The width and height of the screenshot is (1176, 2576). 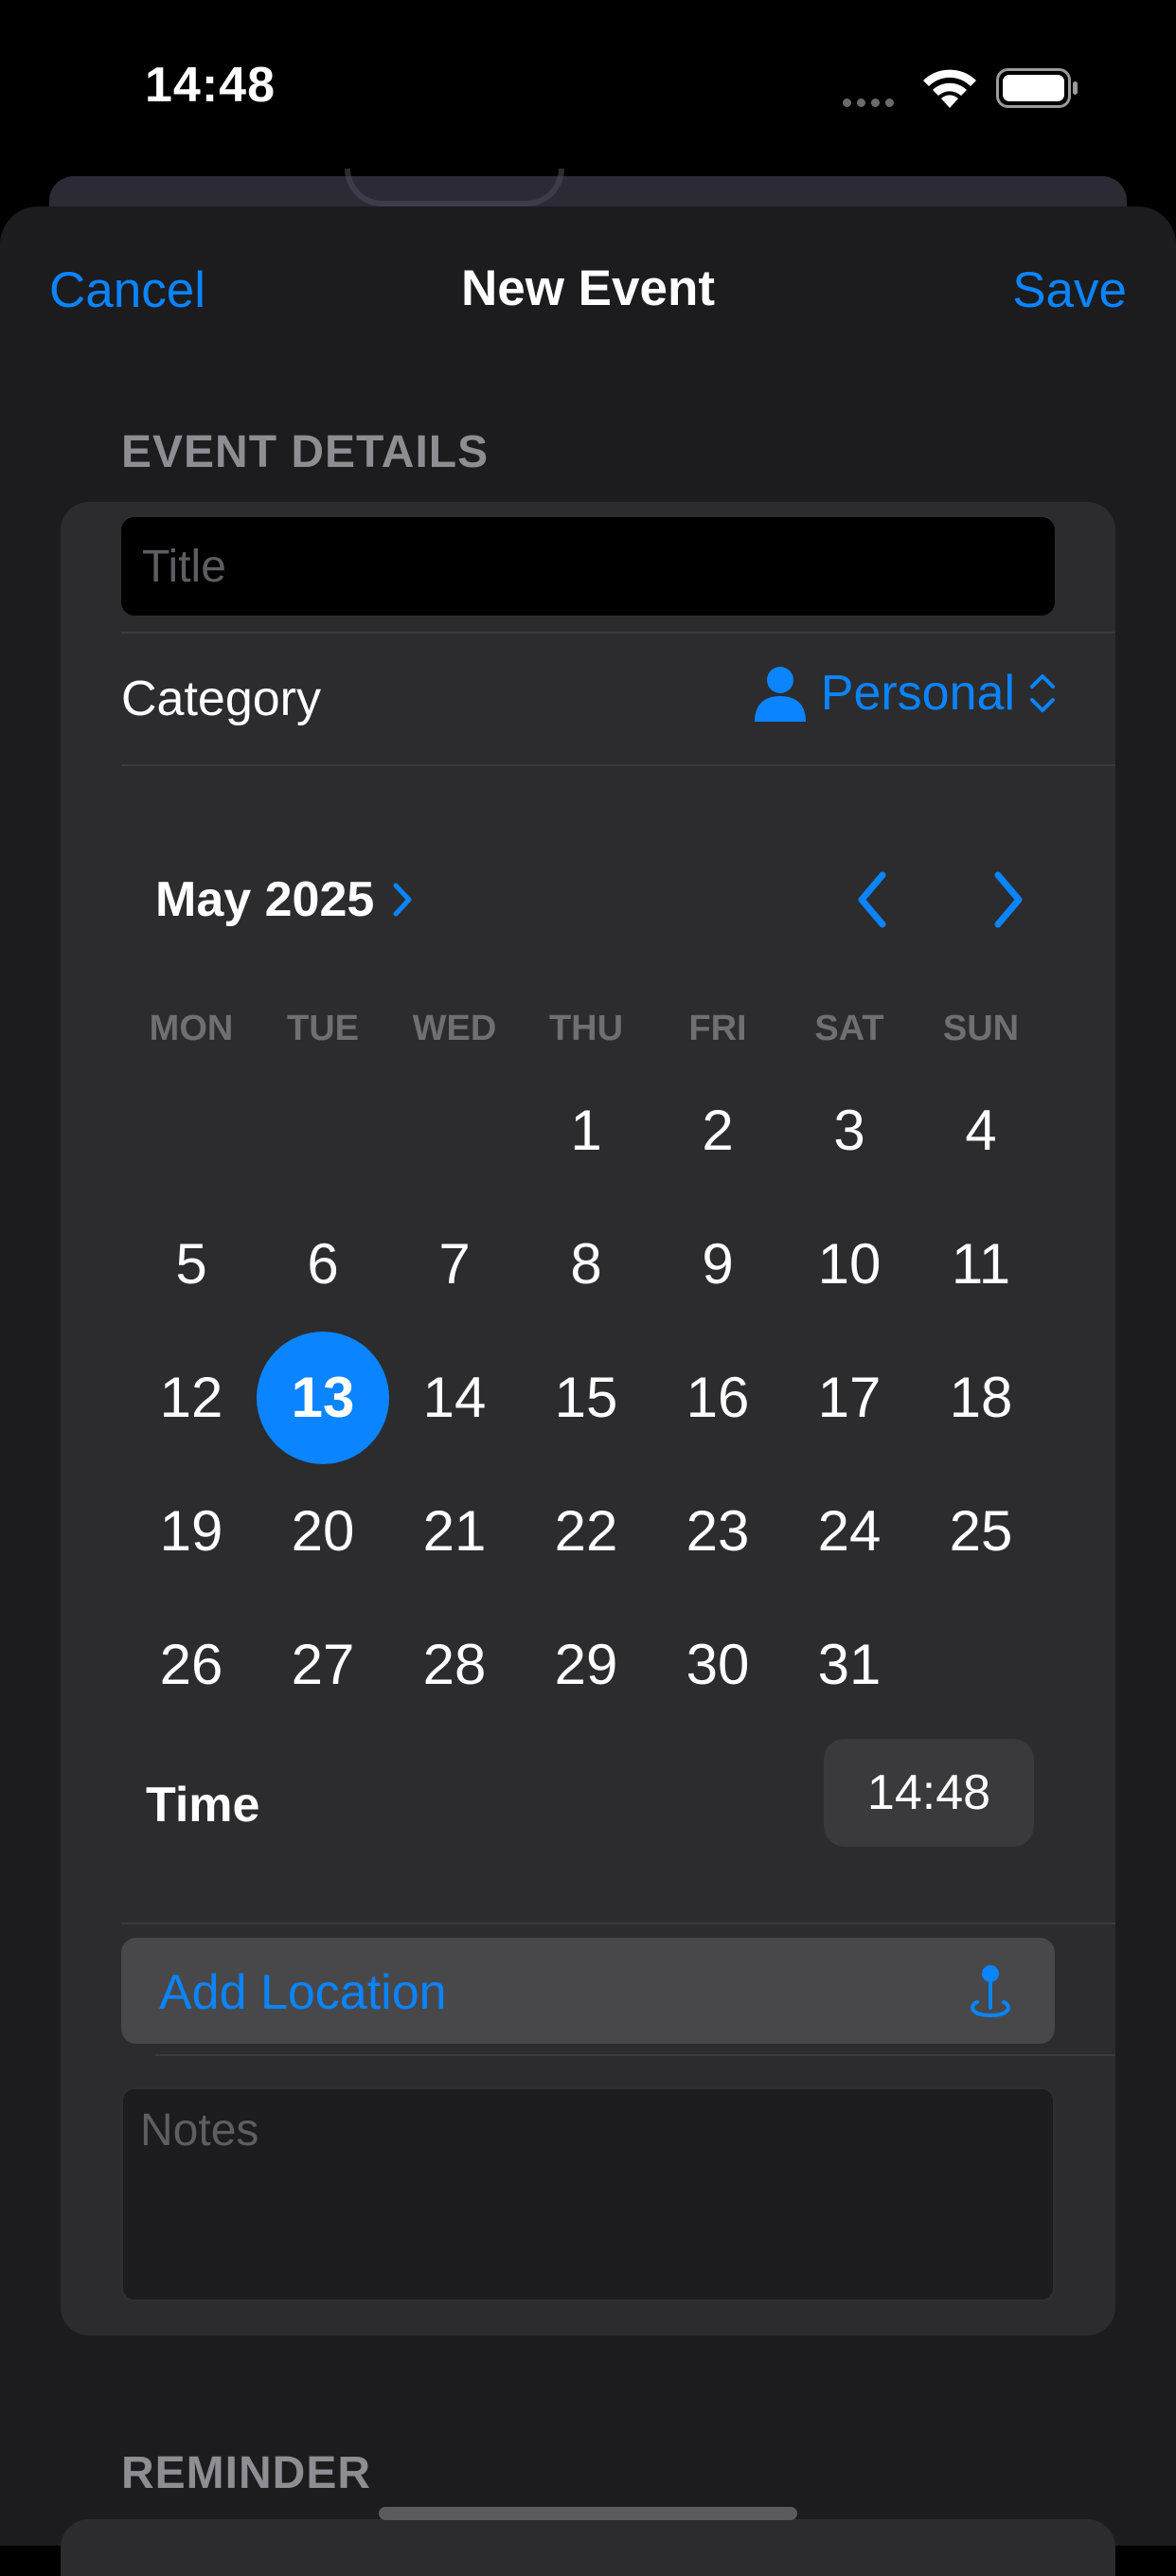 What do you see at coordinates (717, 1531) in the screenshot?
I see `calendar-day: 23` at bounding box center [717, 1531].